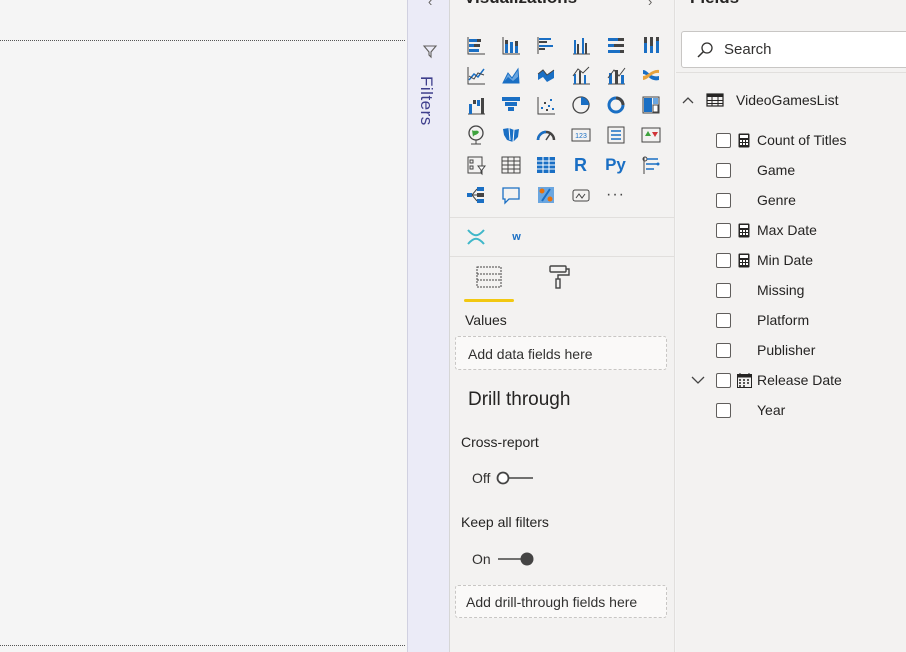  What do you see at coordinates (510, 105) in the screenshot?
I see `funnel-chart-icon` at bounding box center [510, 105].